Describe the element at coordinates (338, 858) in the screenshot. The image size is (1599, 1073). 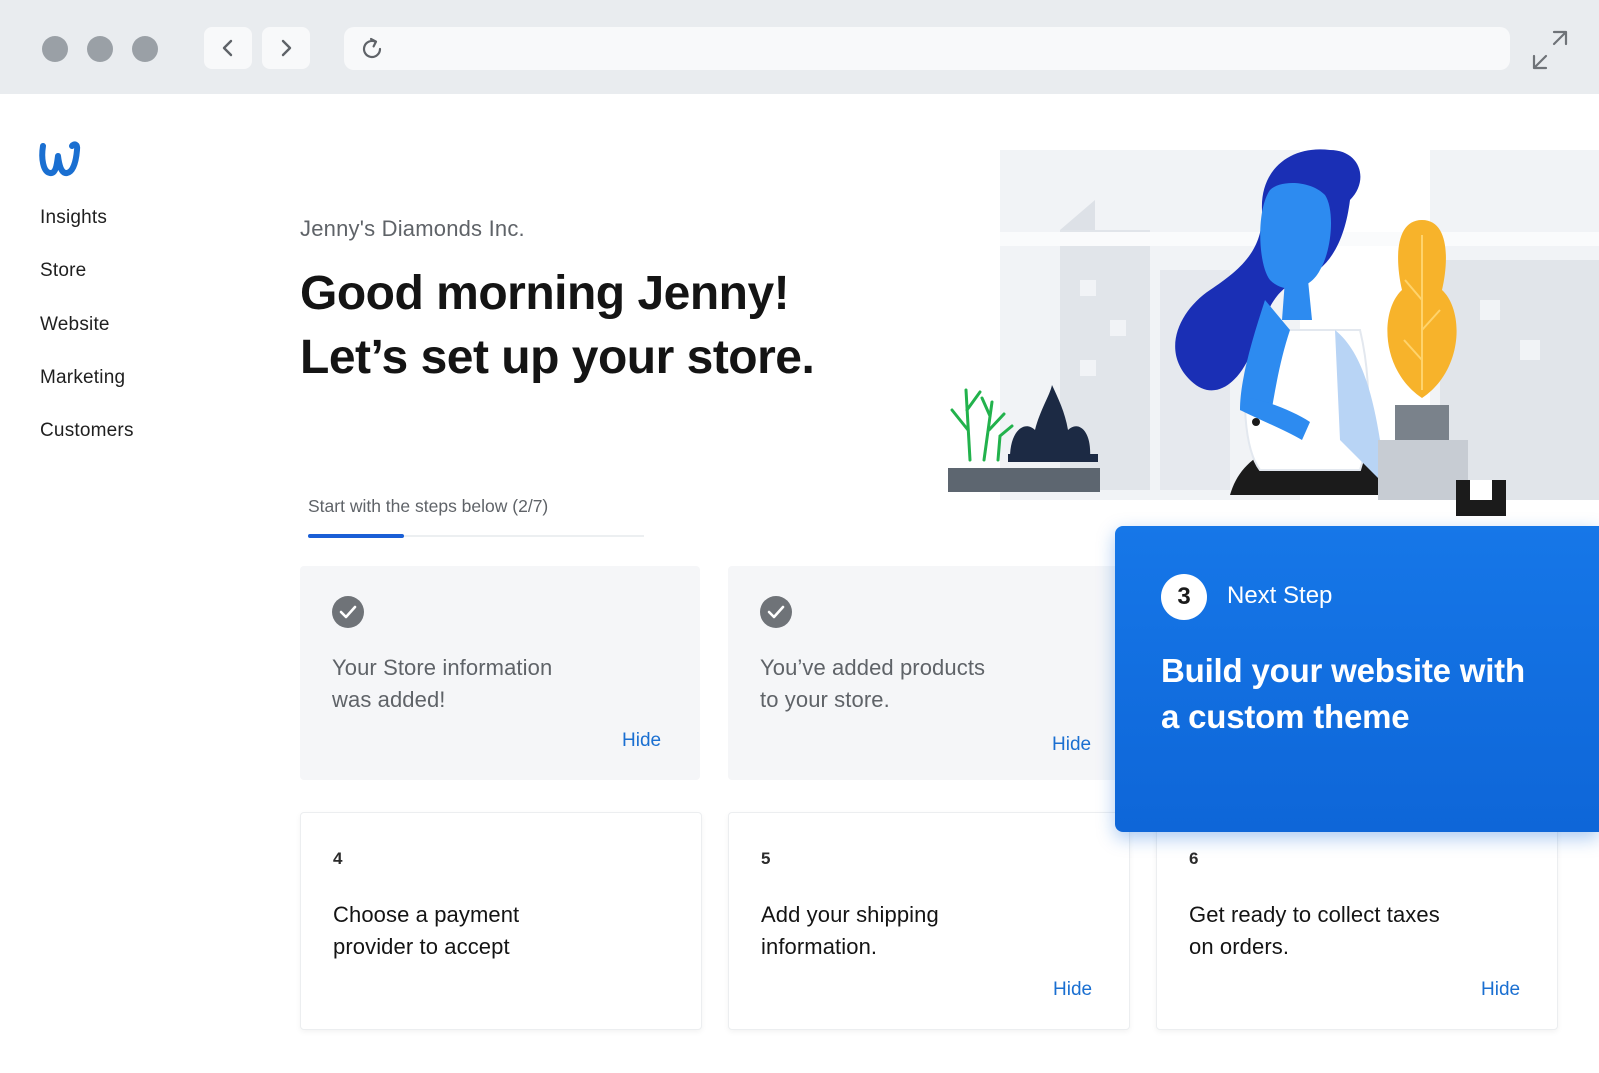
I see `step-number: 4` at that location.